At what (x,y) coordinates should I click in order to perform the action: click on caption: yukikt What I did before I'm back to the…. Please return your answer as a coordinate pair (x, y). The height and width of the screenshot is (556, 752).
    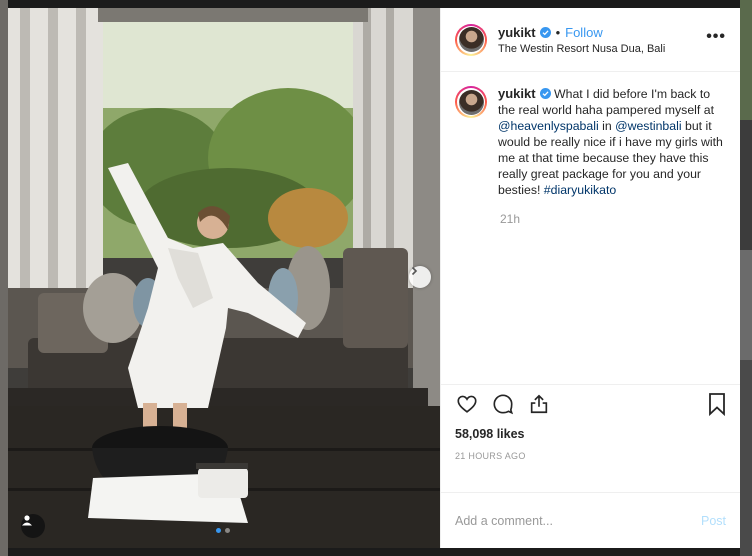
    Looking at the image, I should click on (590, 142).